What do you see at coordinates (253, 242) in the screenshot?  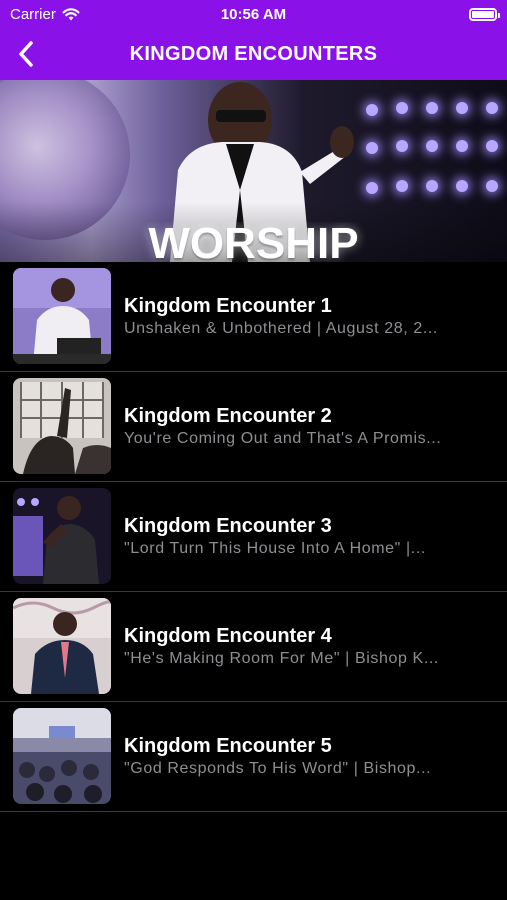 I see `hero-label: WORSHIP` at bounding box center [253, 242].